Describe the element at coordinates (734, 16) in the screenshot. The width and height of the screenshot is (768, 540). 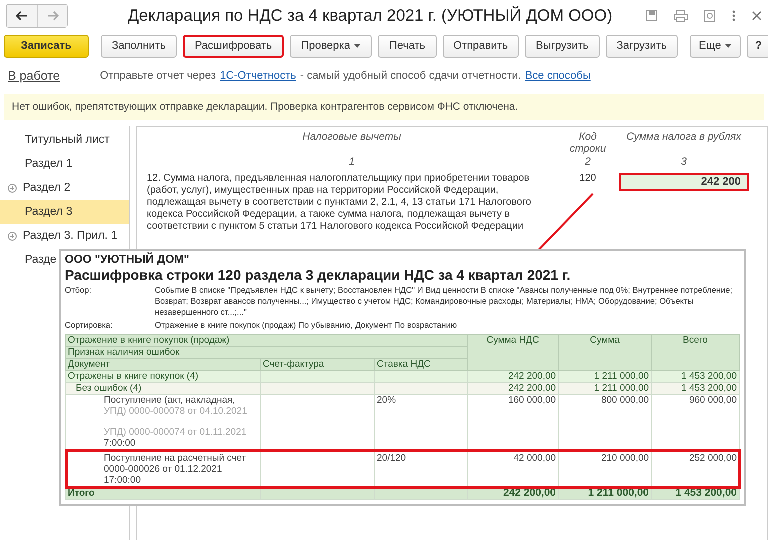
I see `more-icon` at that location.